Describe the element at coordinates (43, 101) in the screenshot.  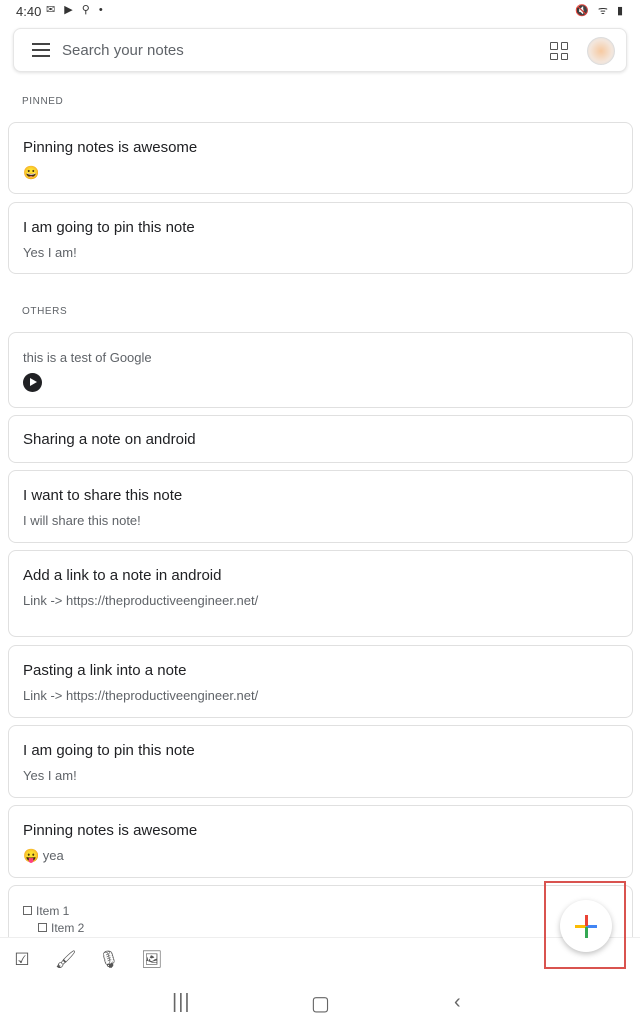
I see `section-pinned: PINNED` at that location.